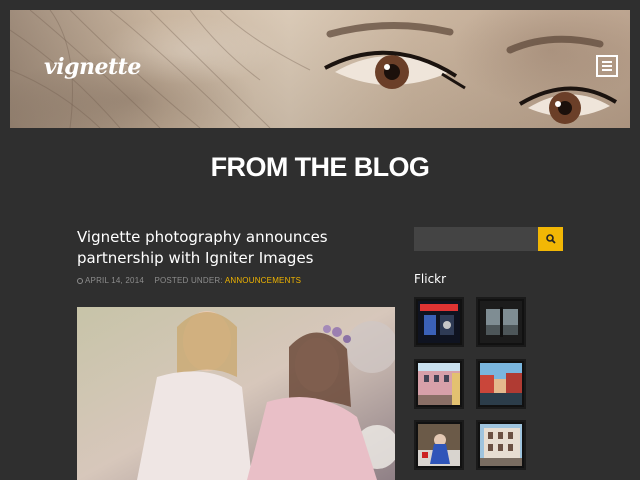 This screenshot has height=480, width=640. I want to click on search-icon, so click(550, 239).